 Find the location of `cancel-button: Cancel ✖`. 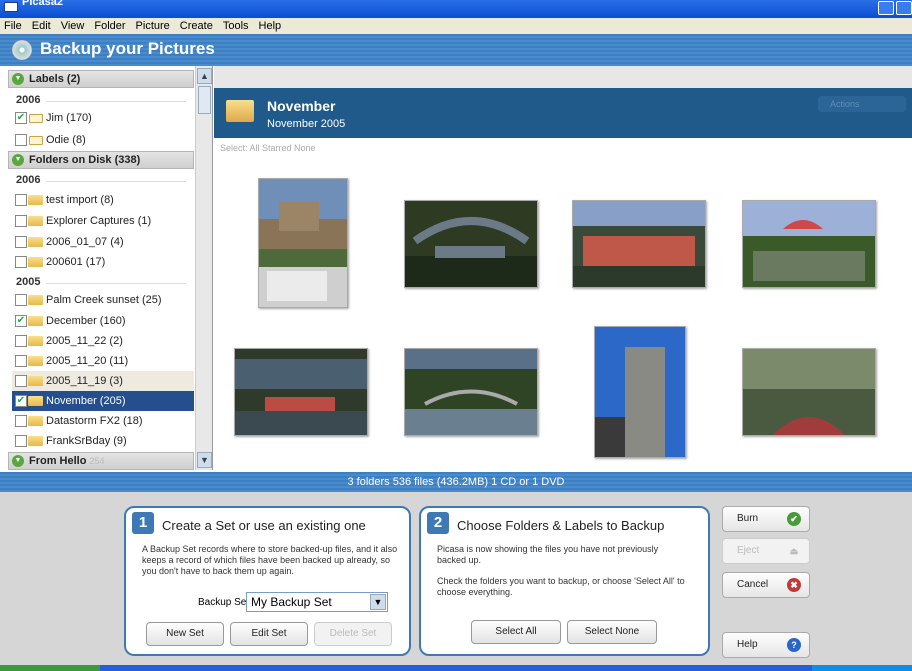

cancel-button: Cancel ✖ is located at coordinates (766, 585).